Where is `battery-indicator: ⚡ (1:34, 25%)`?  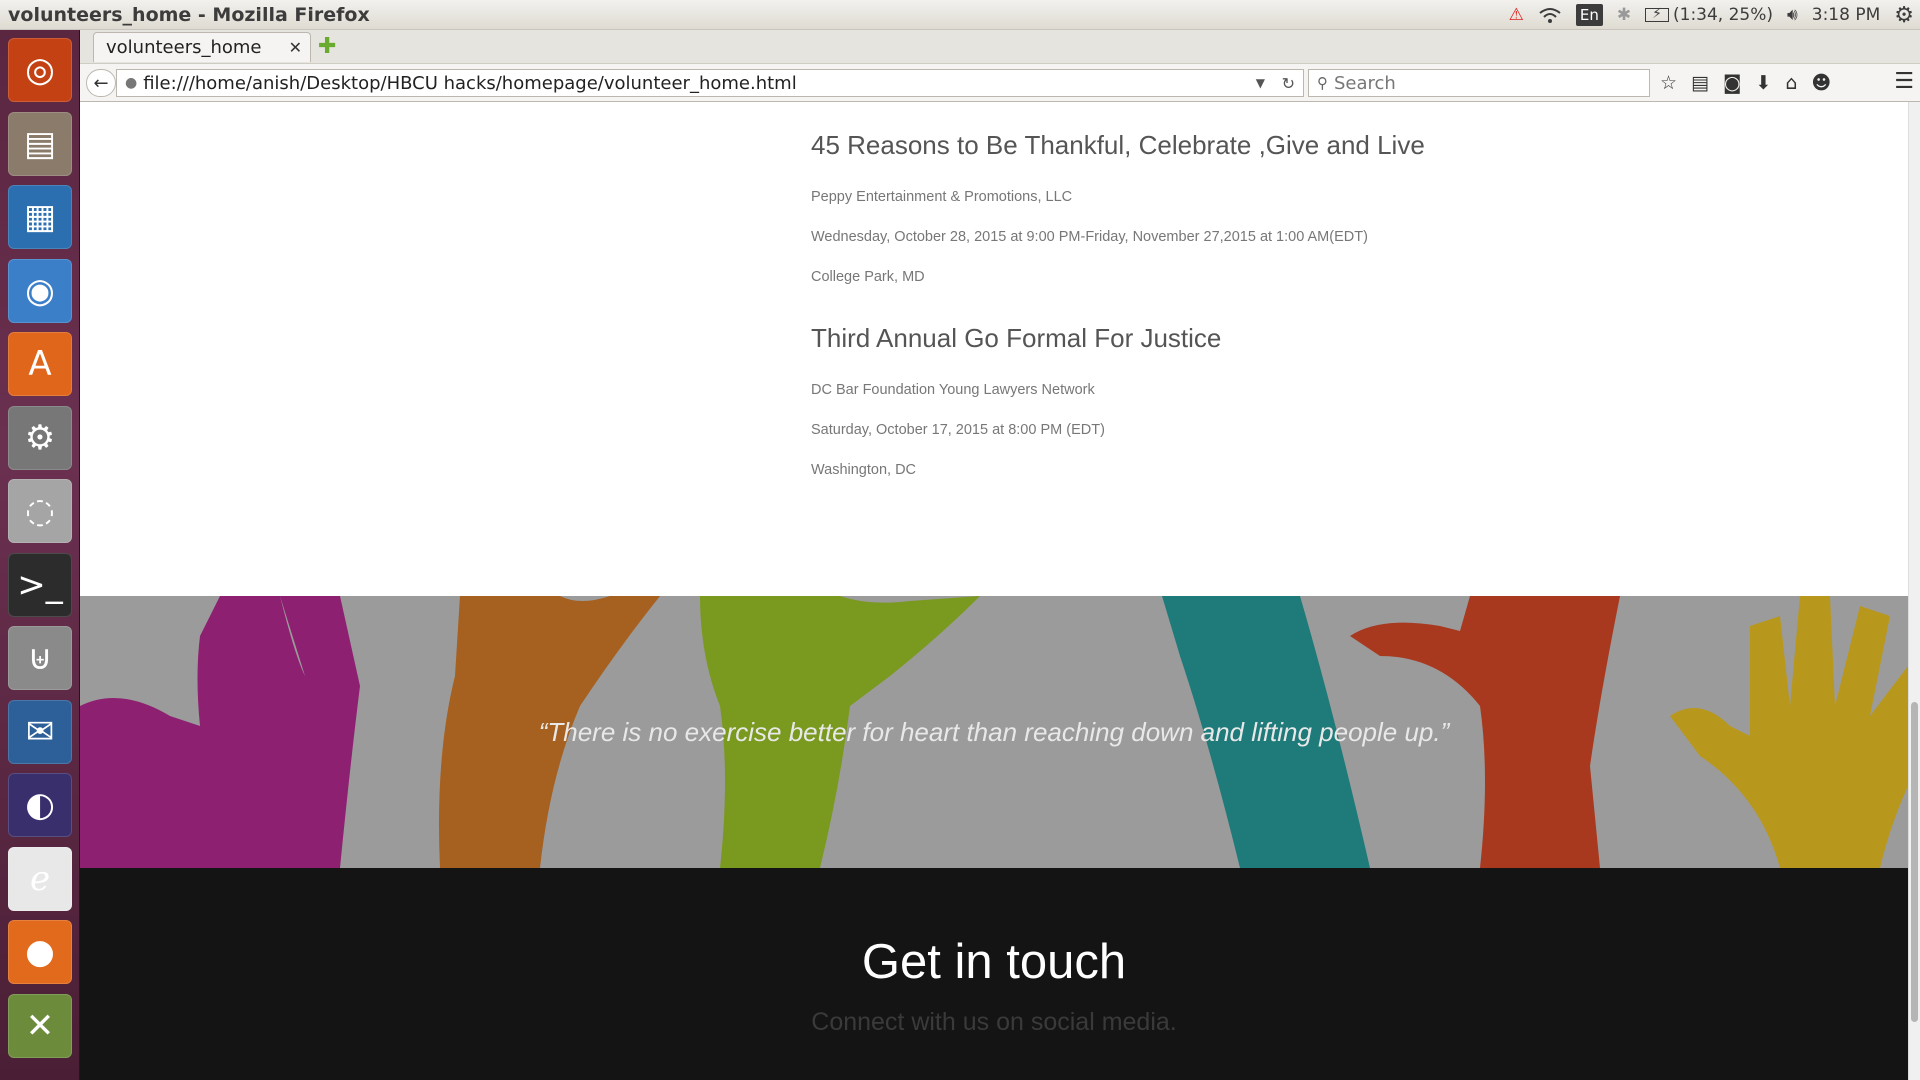 battery-indicator: ⚡ (1:34, 25%) is located at coordinates (1709, 15).